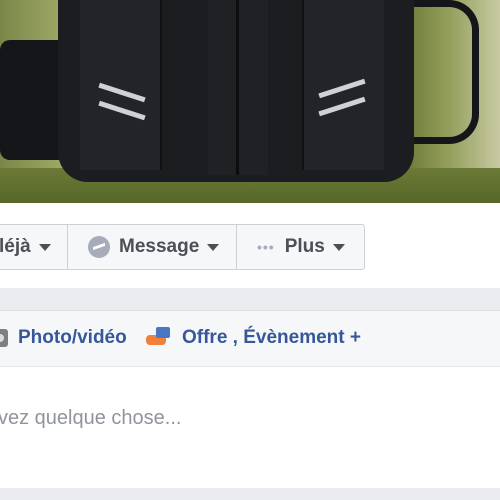  I want to click on more-button-label: Plus, so click(304, 246).